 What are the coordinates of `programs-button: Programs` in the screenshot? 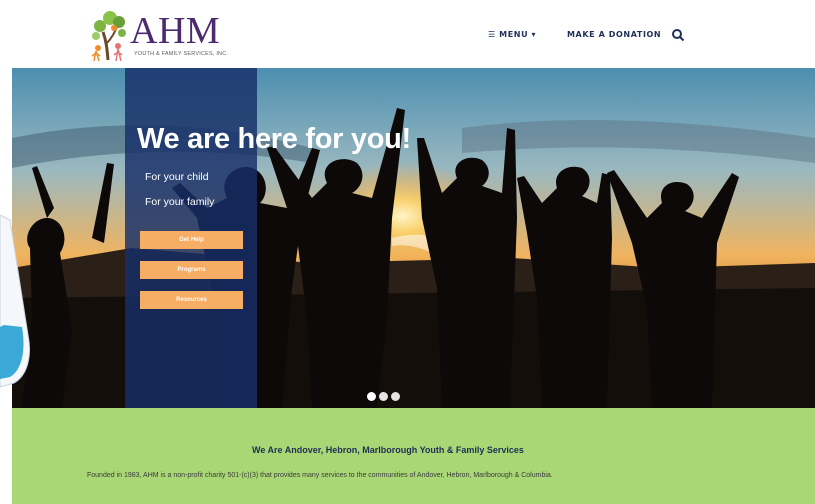 It's located at (191, 270).